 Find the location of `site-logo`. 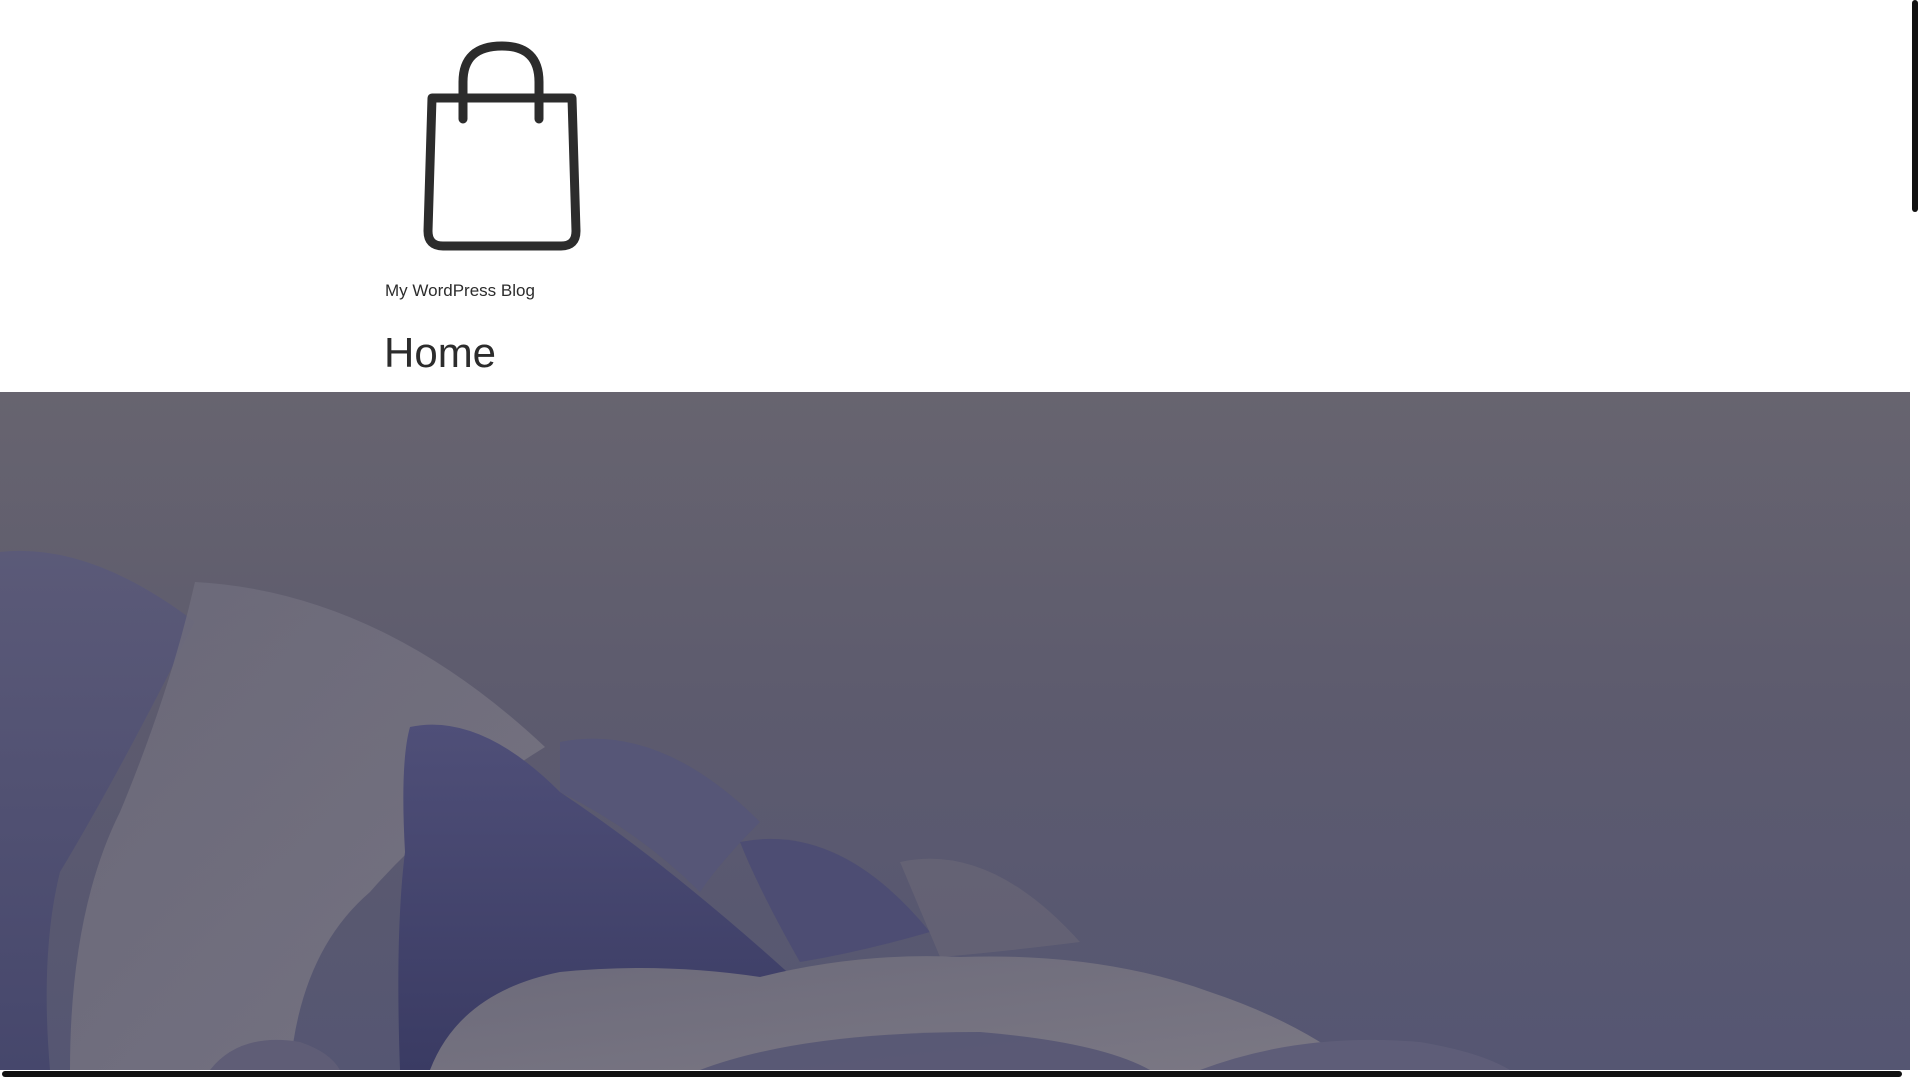

site-logo is located at coordinates (513, 145).